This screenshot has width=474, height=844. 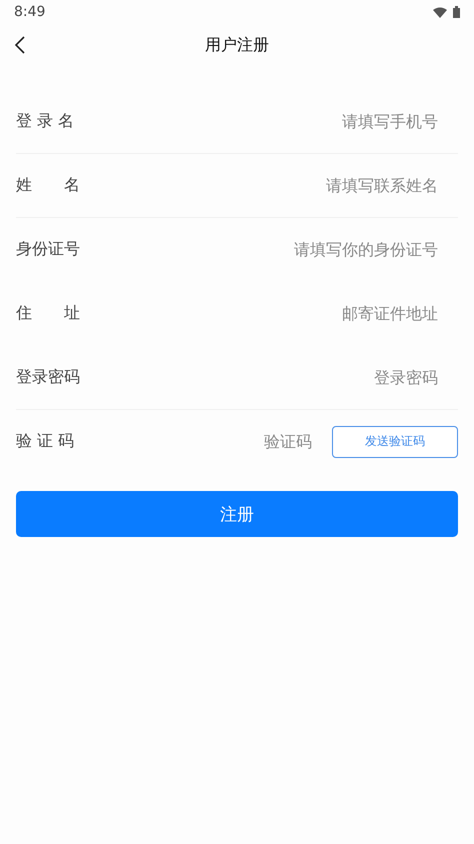 What do you see at coordinates (30, 12) in the screenshot?
I see `status-time: 8:49` at bounding box center [30, 12].